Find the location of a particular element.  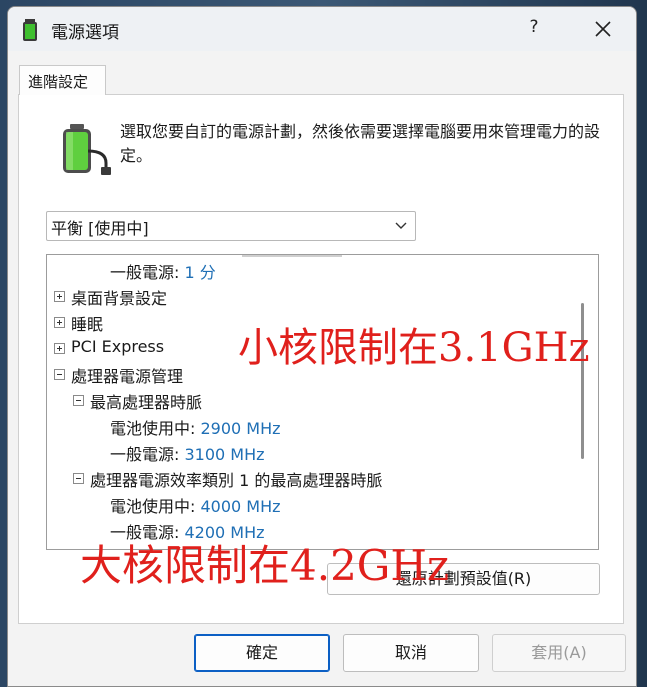

window-title: 電源選項 is located at coordinates (85, 33).